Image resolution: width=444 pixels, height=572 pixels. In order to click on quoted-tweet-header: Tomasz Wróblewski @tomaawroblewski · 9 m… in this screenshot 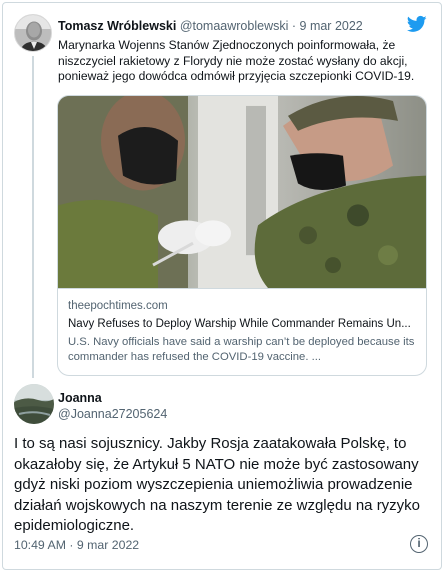, I will do `click(210, 26)`.